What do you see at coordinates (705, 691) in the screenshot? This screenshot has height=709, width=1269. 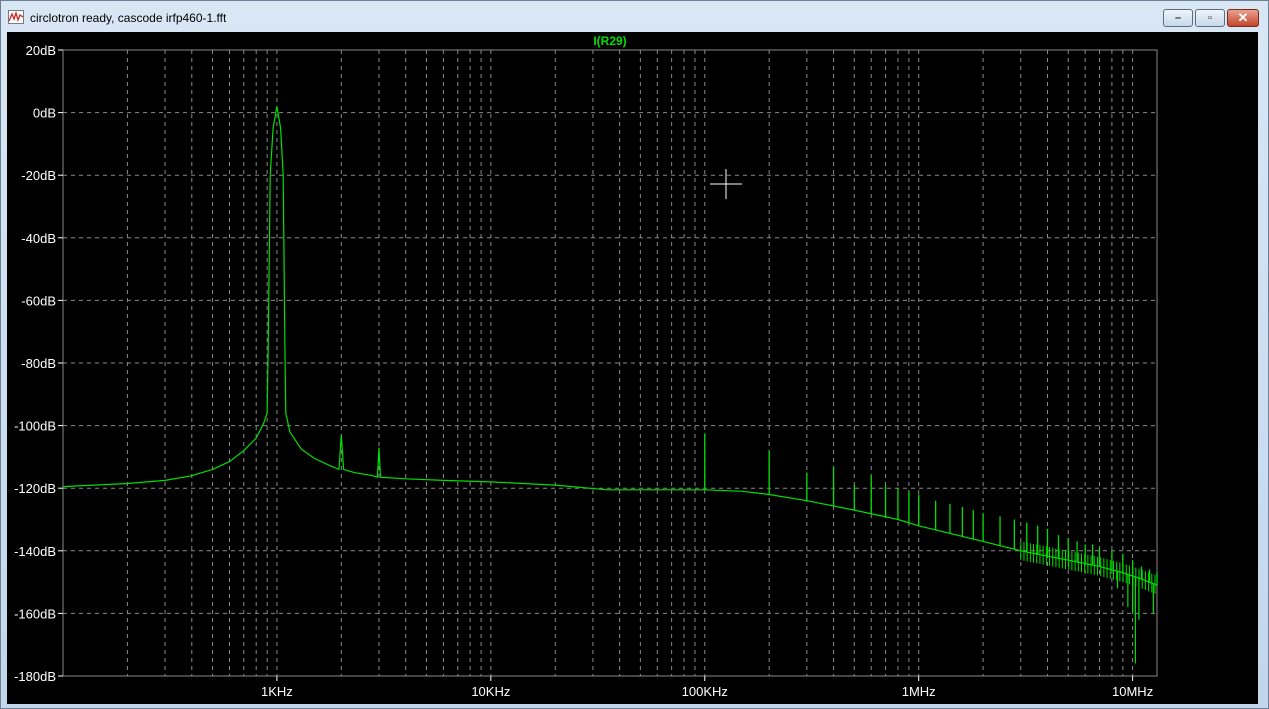 I see `x-tick-label: 100KHz` at bounding box center [705, 691].